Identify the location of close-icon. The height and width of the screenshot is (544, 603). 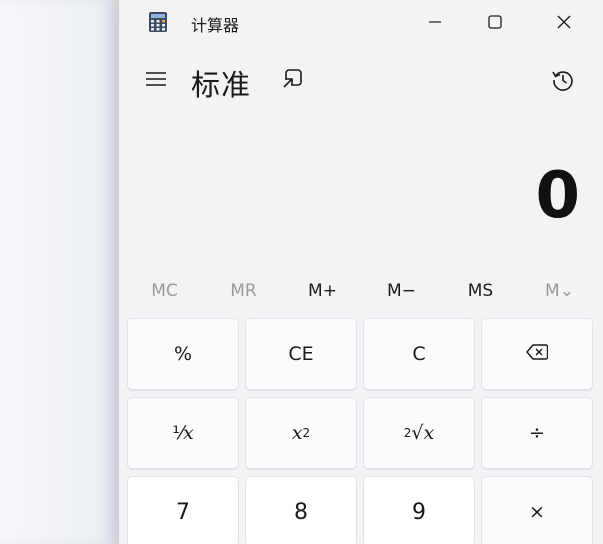
(564, 22).